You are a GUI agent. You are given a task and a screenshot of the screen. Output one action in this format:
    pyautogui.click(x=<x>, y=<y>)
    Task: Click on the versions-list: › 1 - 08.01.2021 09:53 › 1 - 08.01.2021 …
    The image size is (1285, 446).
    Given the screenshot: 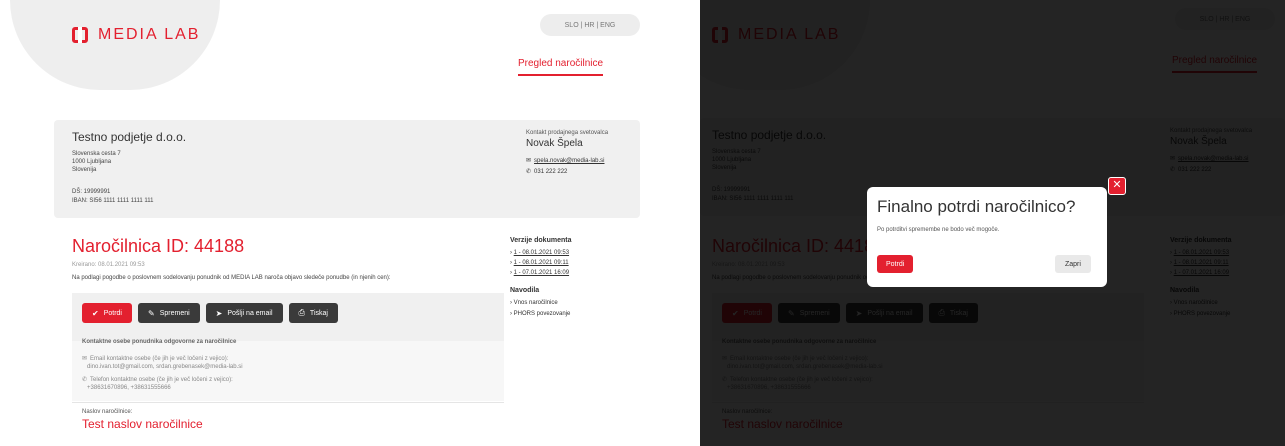 What is the action you would take?
    pyautogui.click(x=539, y=263)
    